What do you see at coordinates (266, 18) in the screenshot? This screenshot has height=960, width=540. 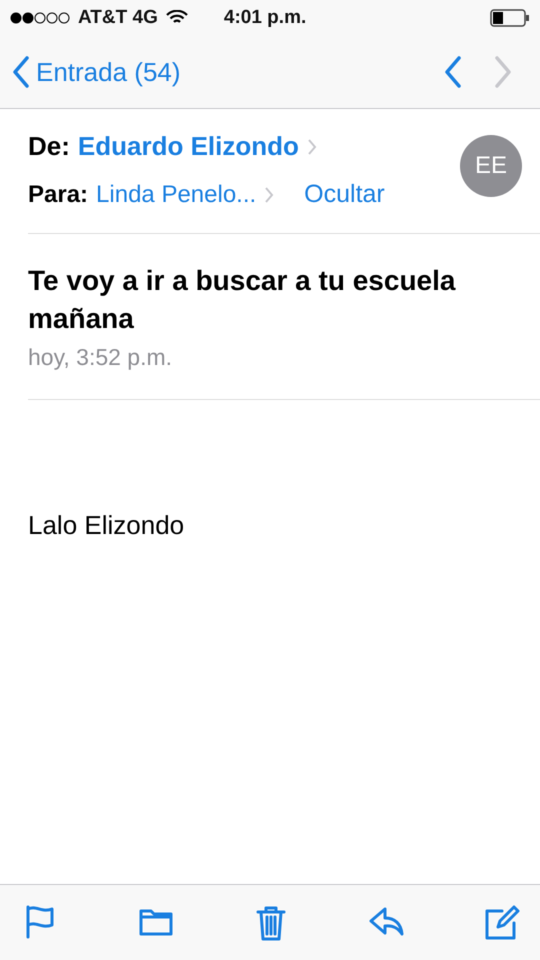 I see `status-time: 4:01 p.m.` at bounding box center [266, 18].